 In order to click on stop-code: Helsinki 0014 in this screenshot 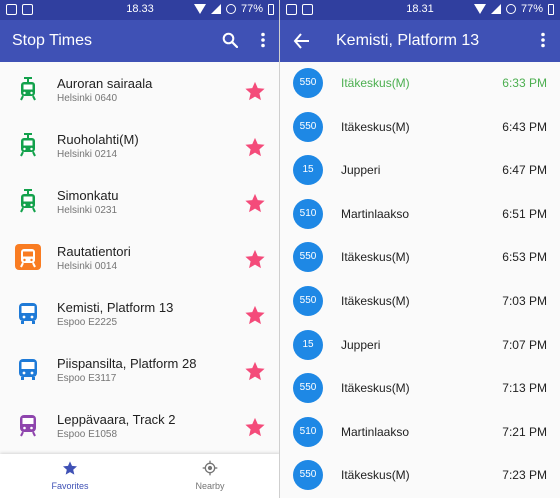, I will do `click(87, 266)`.